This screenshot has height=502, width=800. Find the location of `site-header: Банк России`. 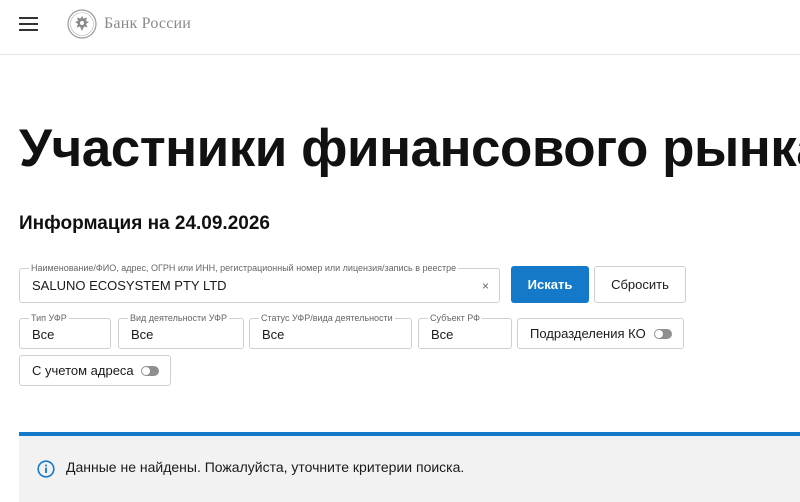

site-header: Банк России is located at coordinates (400, 27).